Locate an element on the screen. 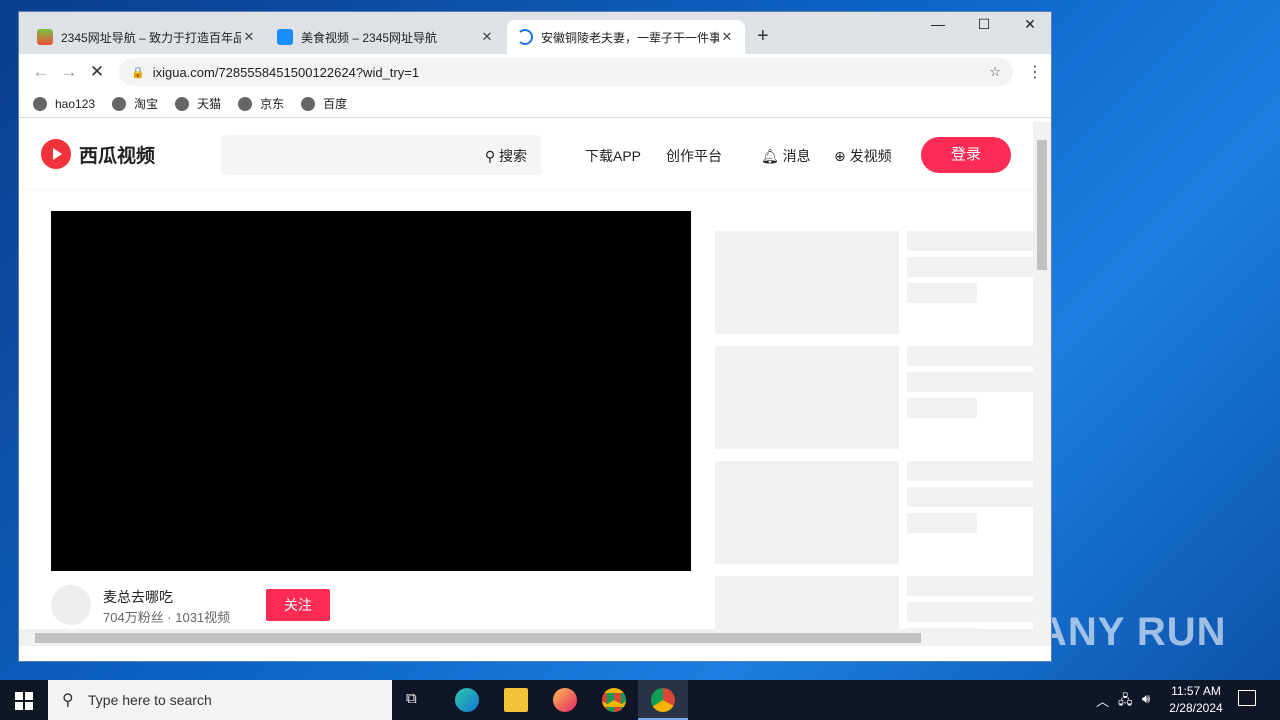  author-stats: 704万粉丝 · 1031视频 is located at coordinates (167, 617).